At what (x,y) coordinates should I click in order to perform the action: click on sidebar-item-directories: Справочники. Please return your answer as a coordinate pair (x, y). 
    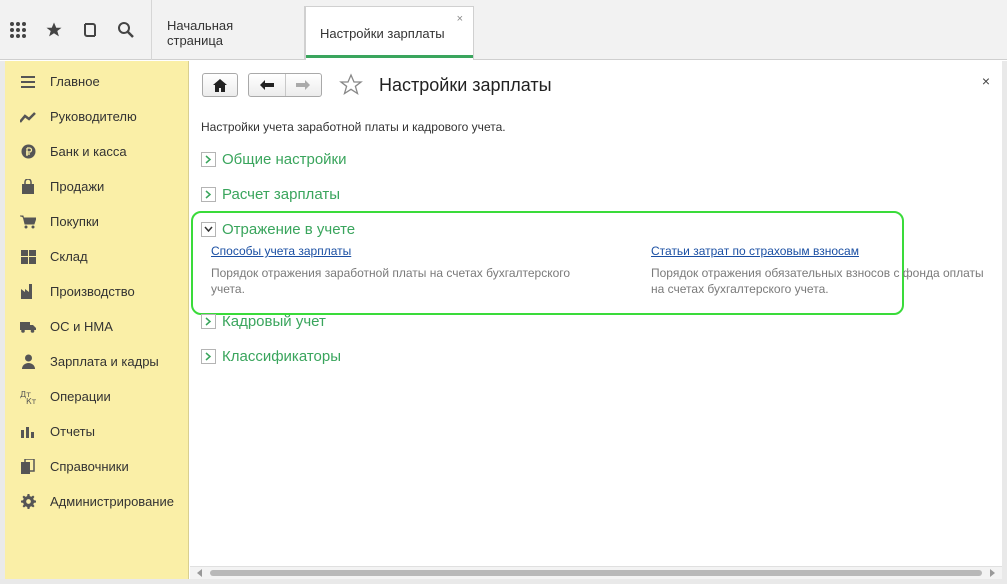
    Looking at the image, I should click on (96, 466).